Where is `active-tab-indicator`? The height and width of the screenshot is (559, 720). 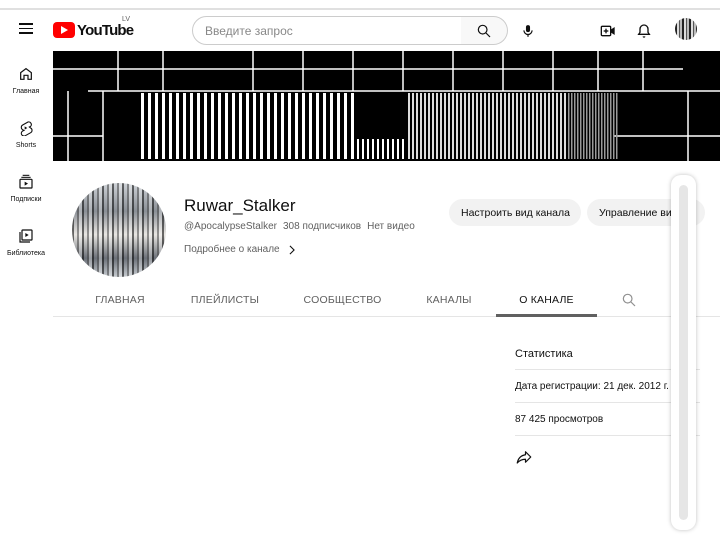 active-tab-indicator is located at coordinates (546, 315).